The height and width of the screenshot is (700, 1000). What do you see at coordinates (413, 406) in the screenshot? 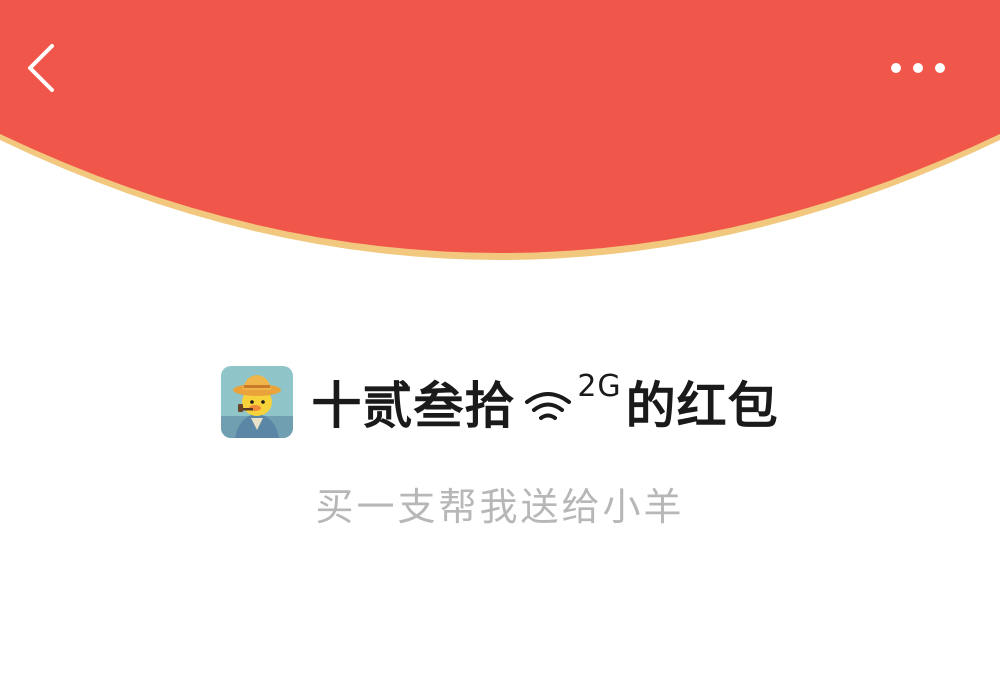
I see `envelope-title-part1: 十贰叁拾` at bounding box center [413, 406].